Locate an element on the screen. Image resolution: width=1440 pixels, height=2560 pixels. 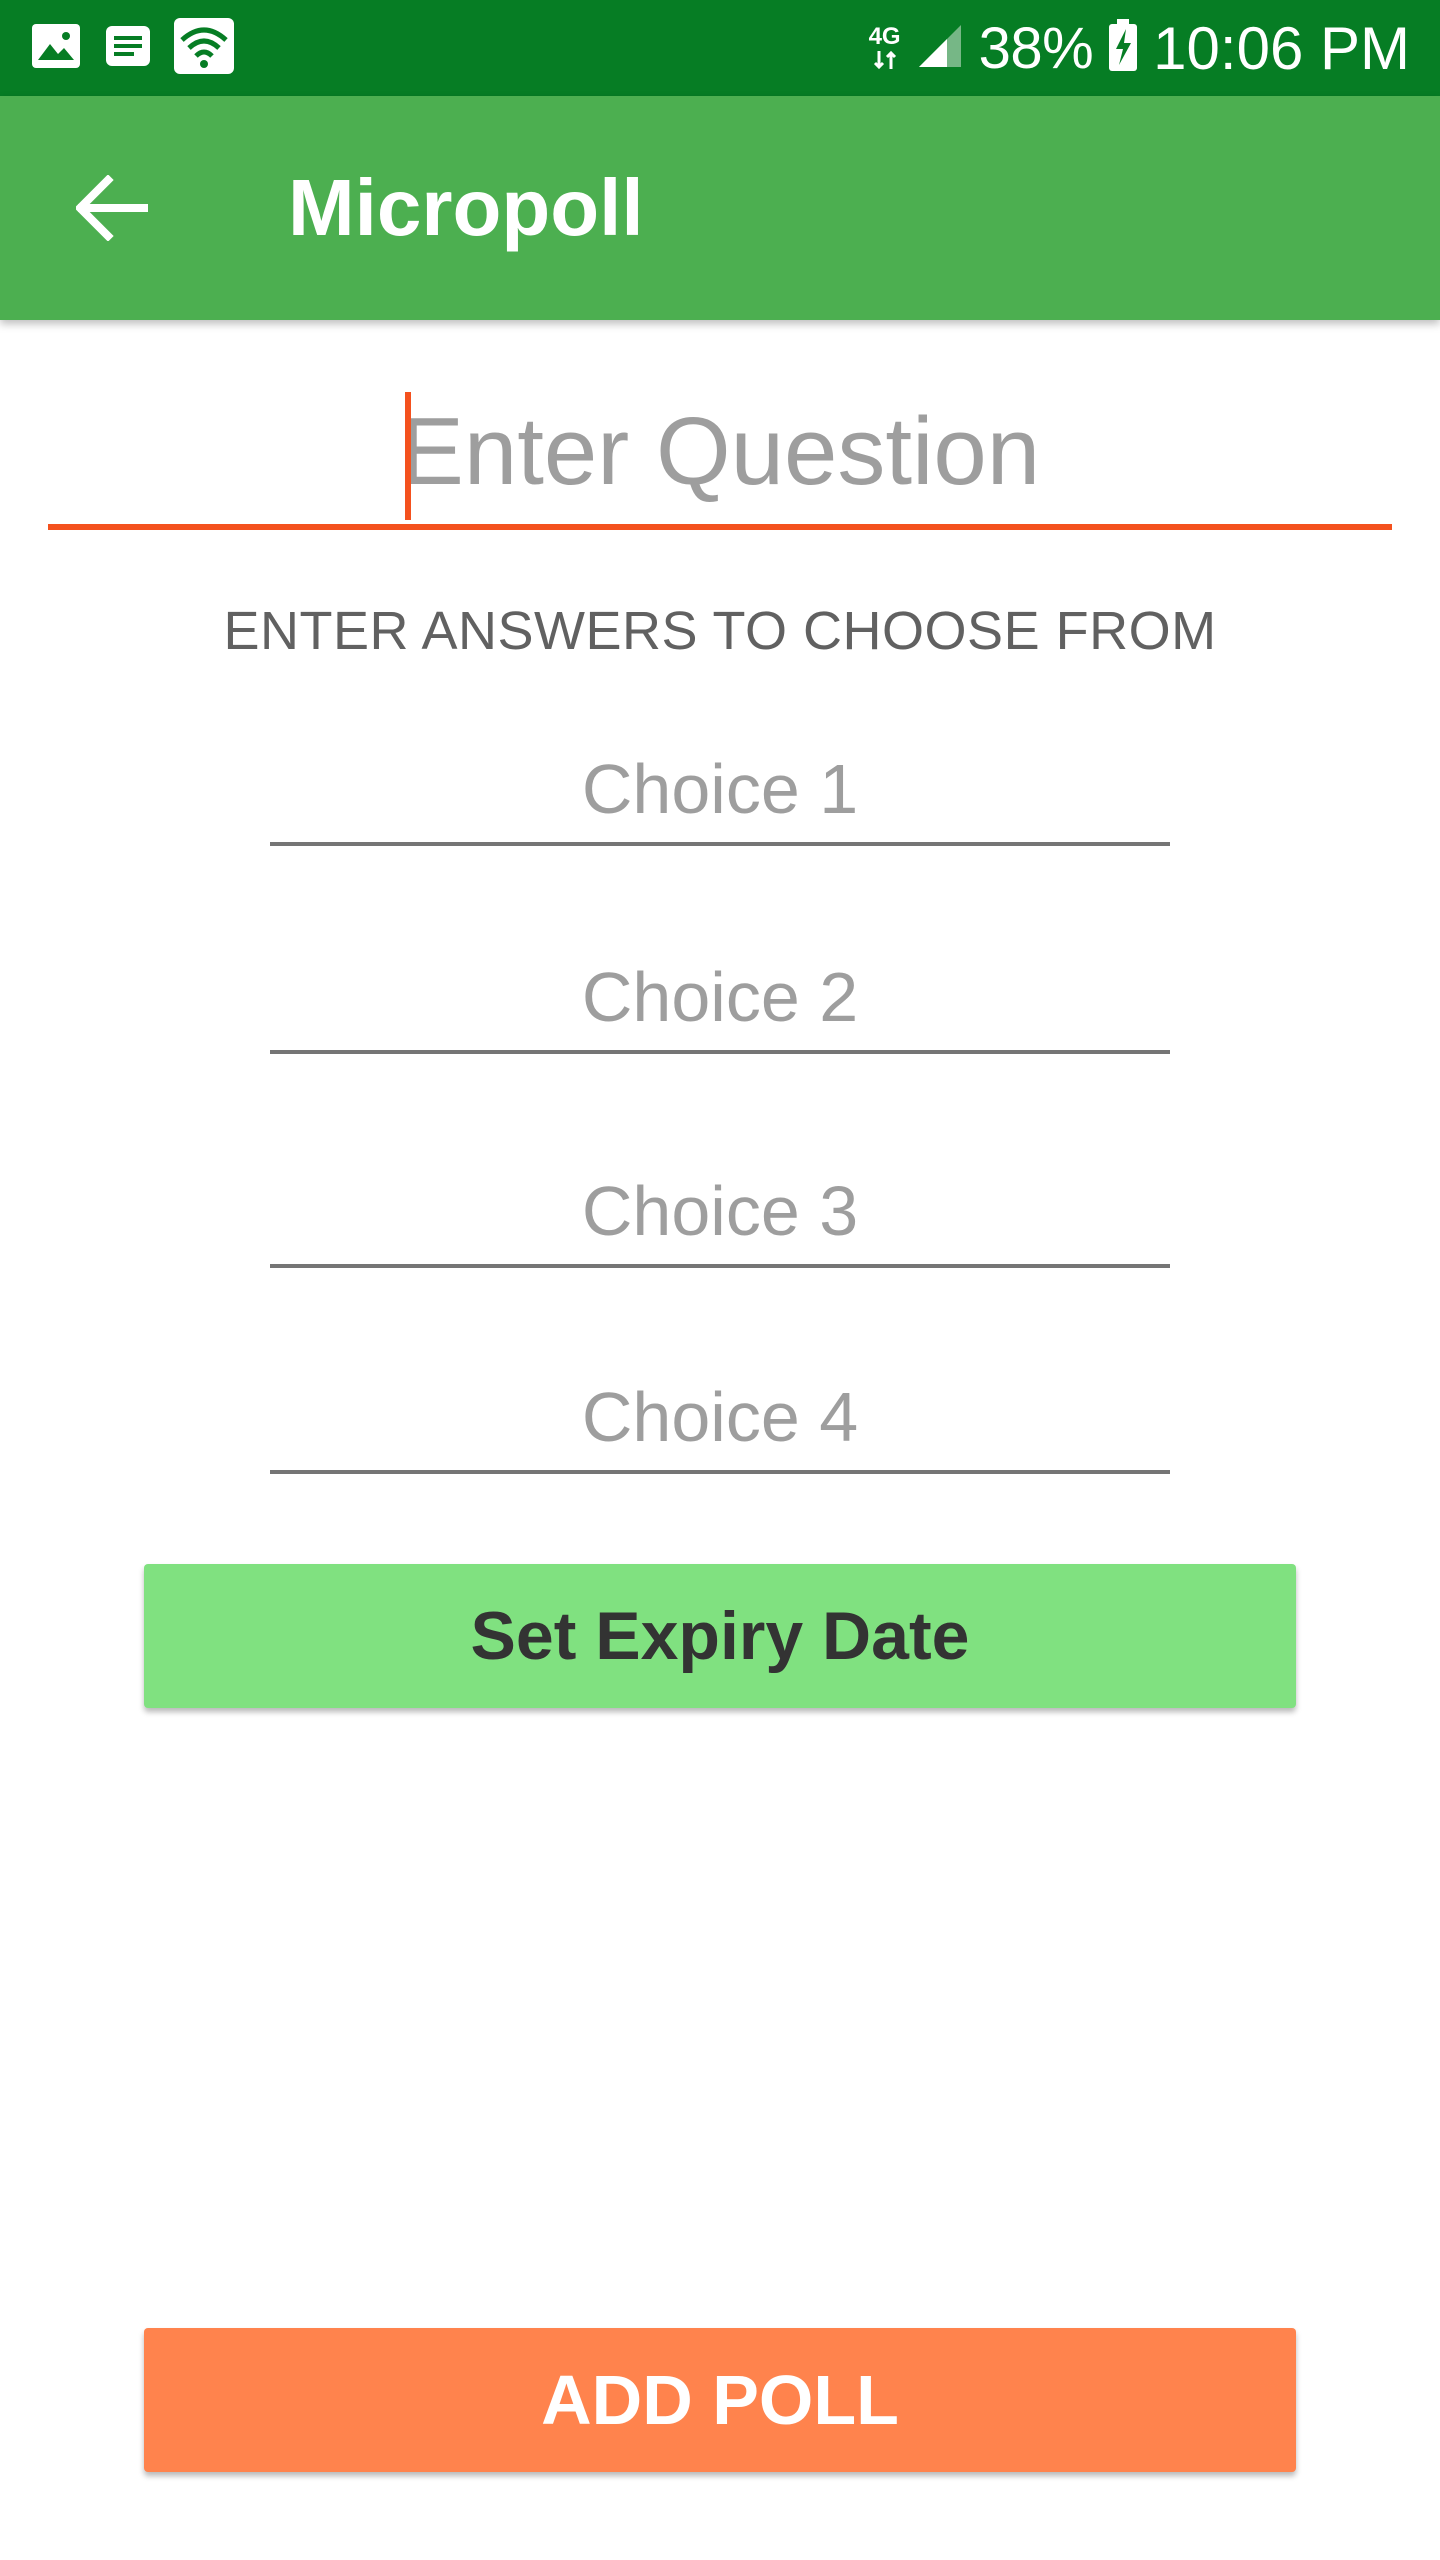
status-left-icons is located at coordinates (132, 48).